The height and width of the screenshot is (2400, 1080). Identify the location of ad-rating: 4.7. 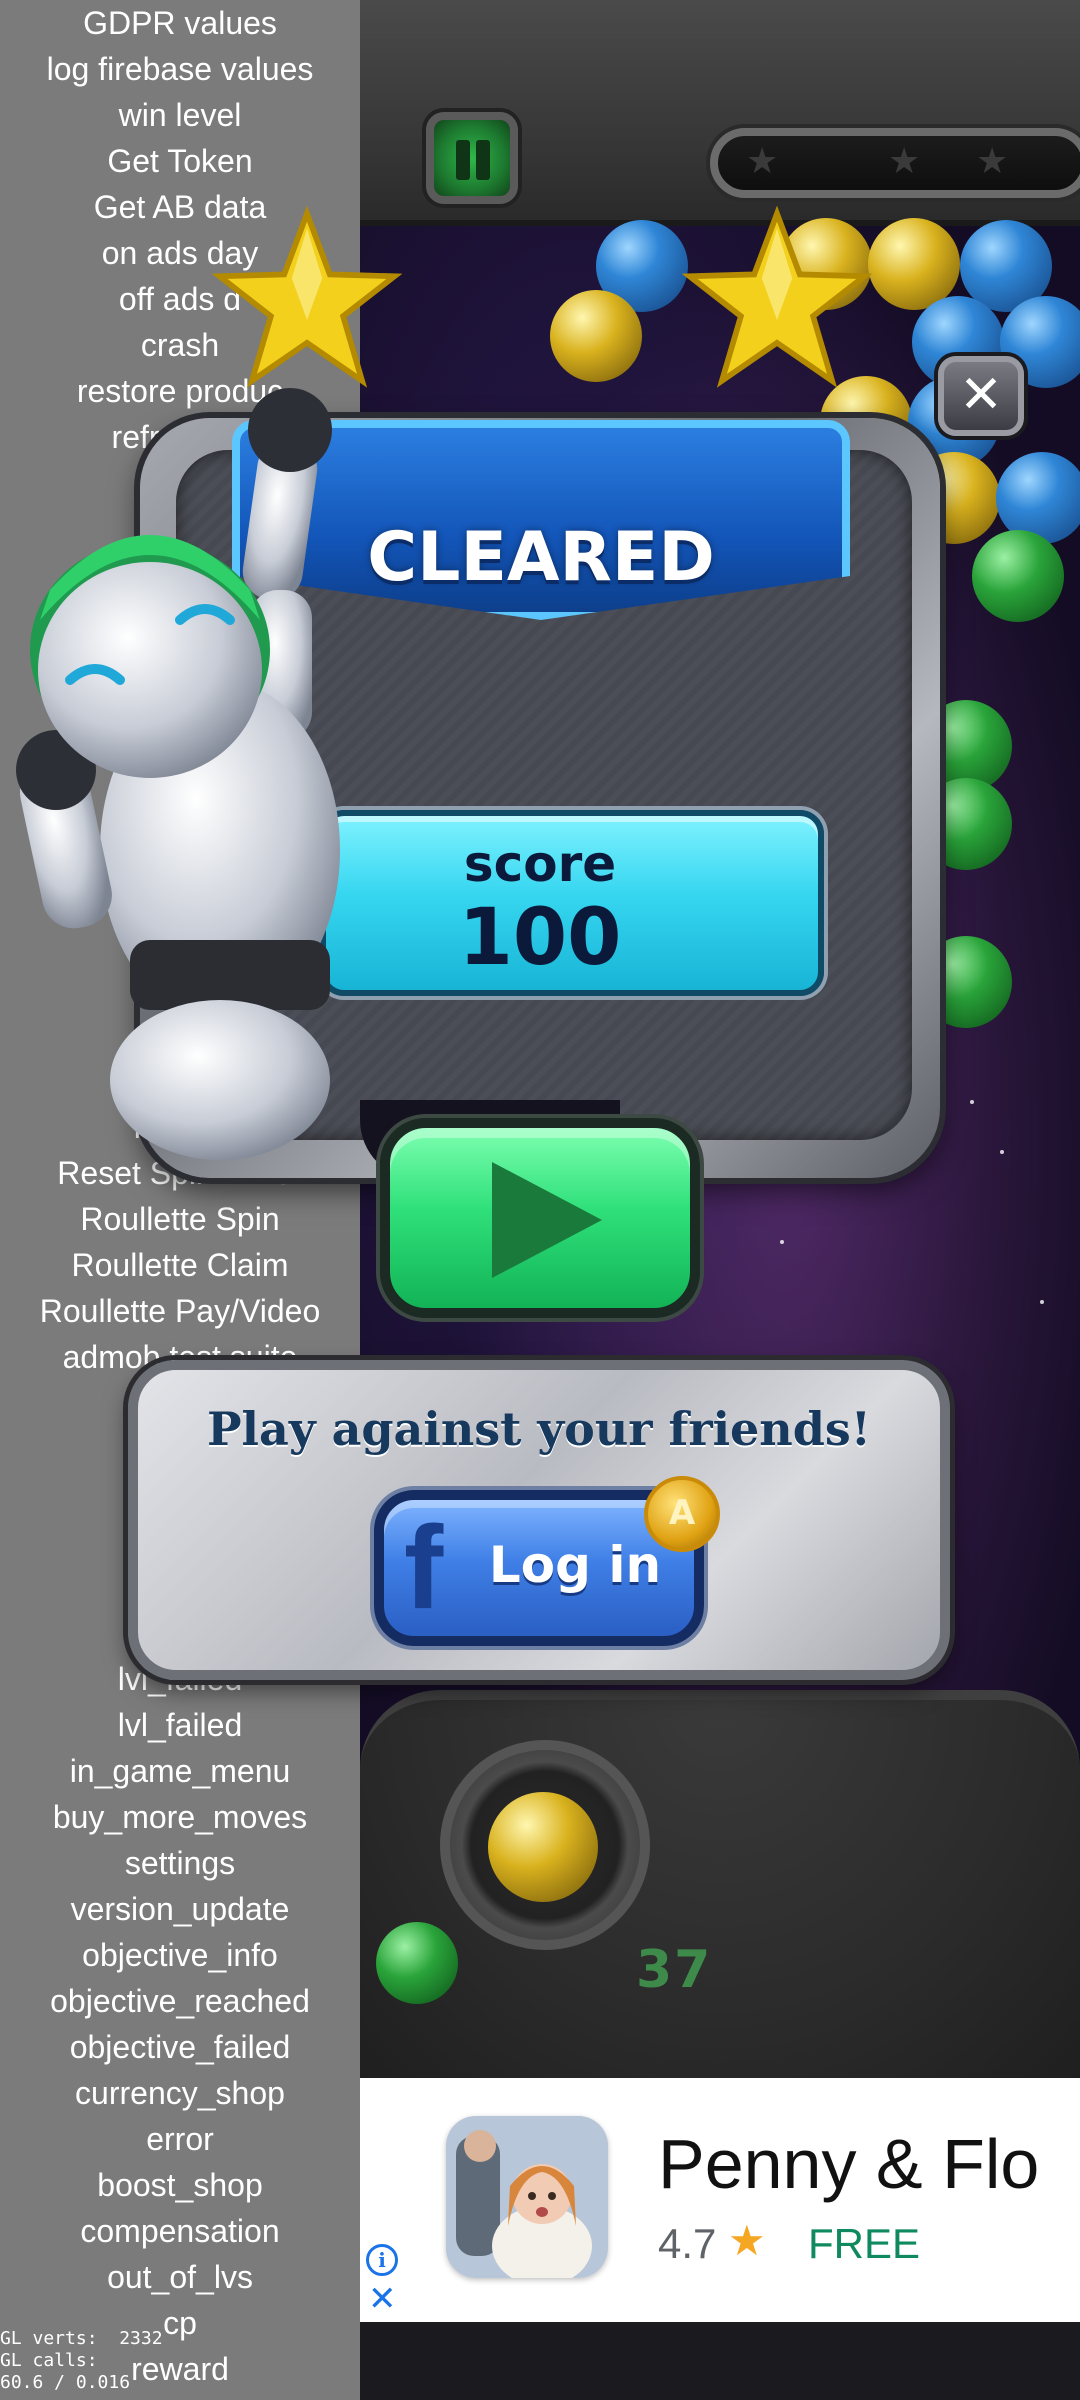
(687, 2243).